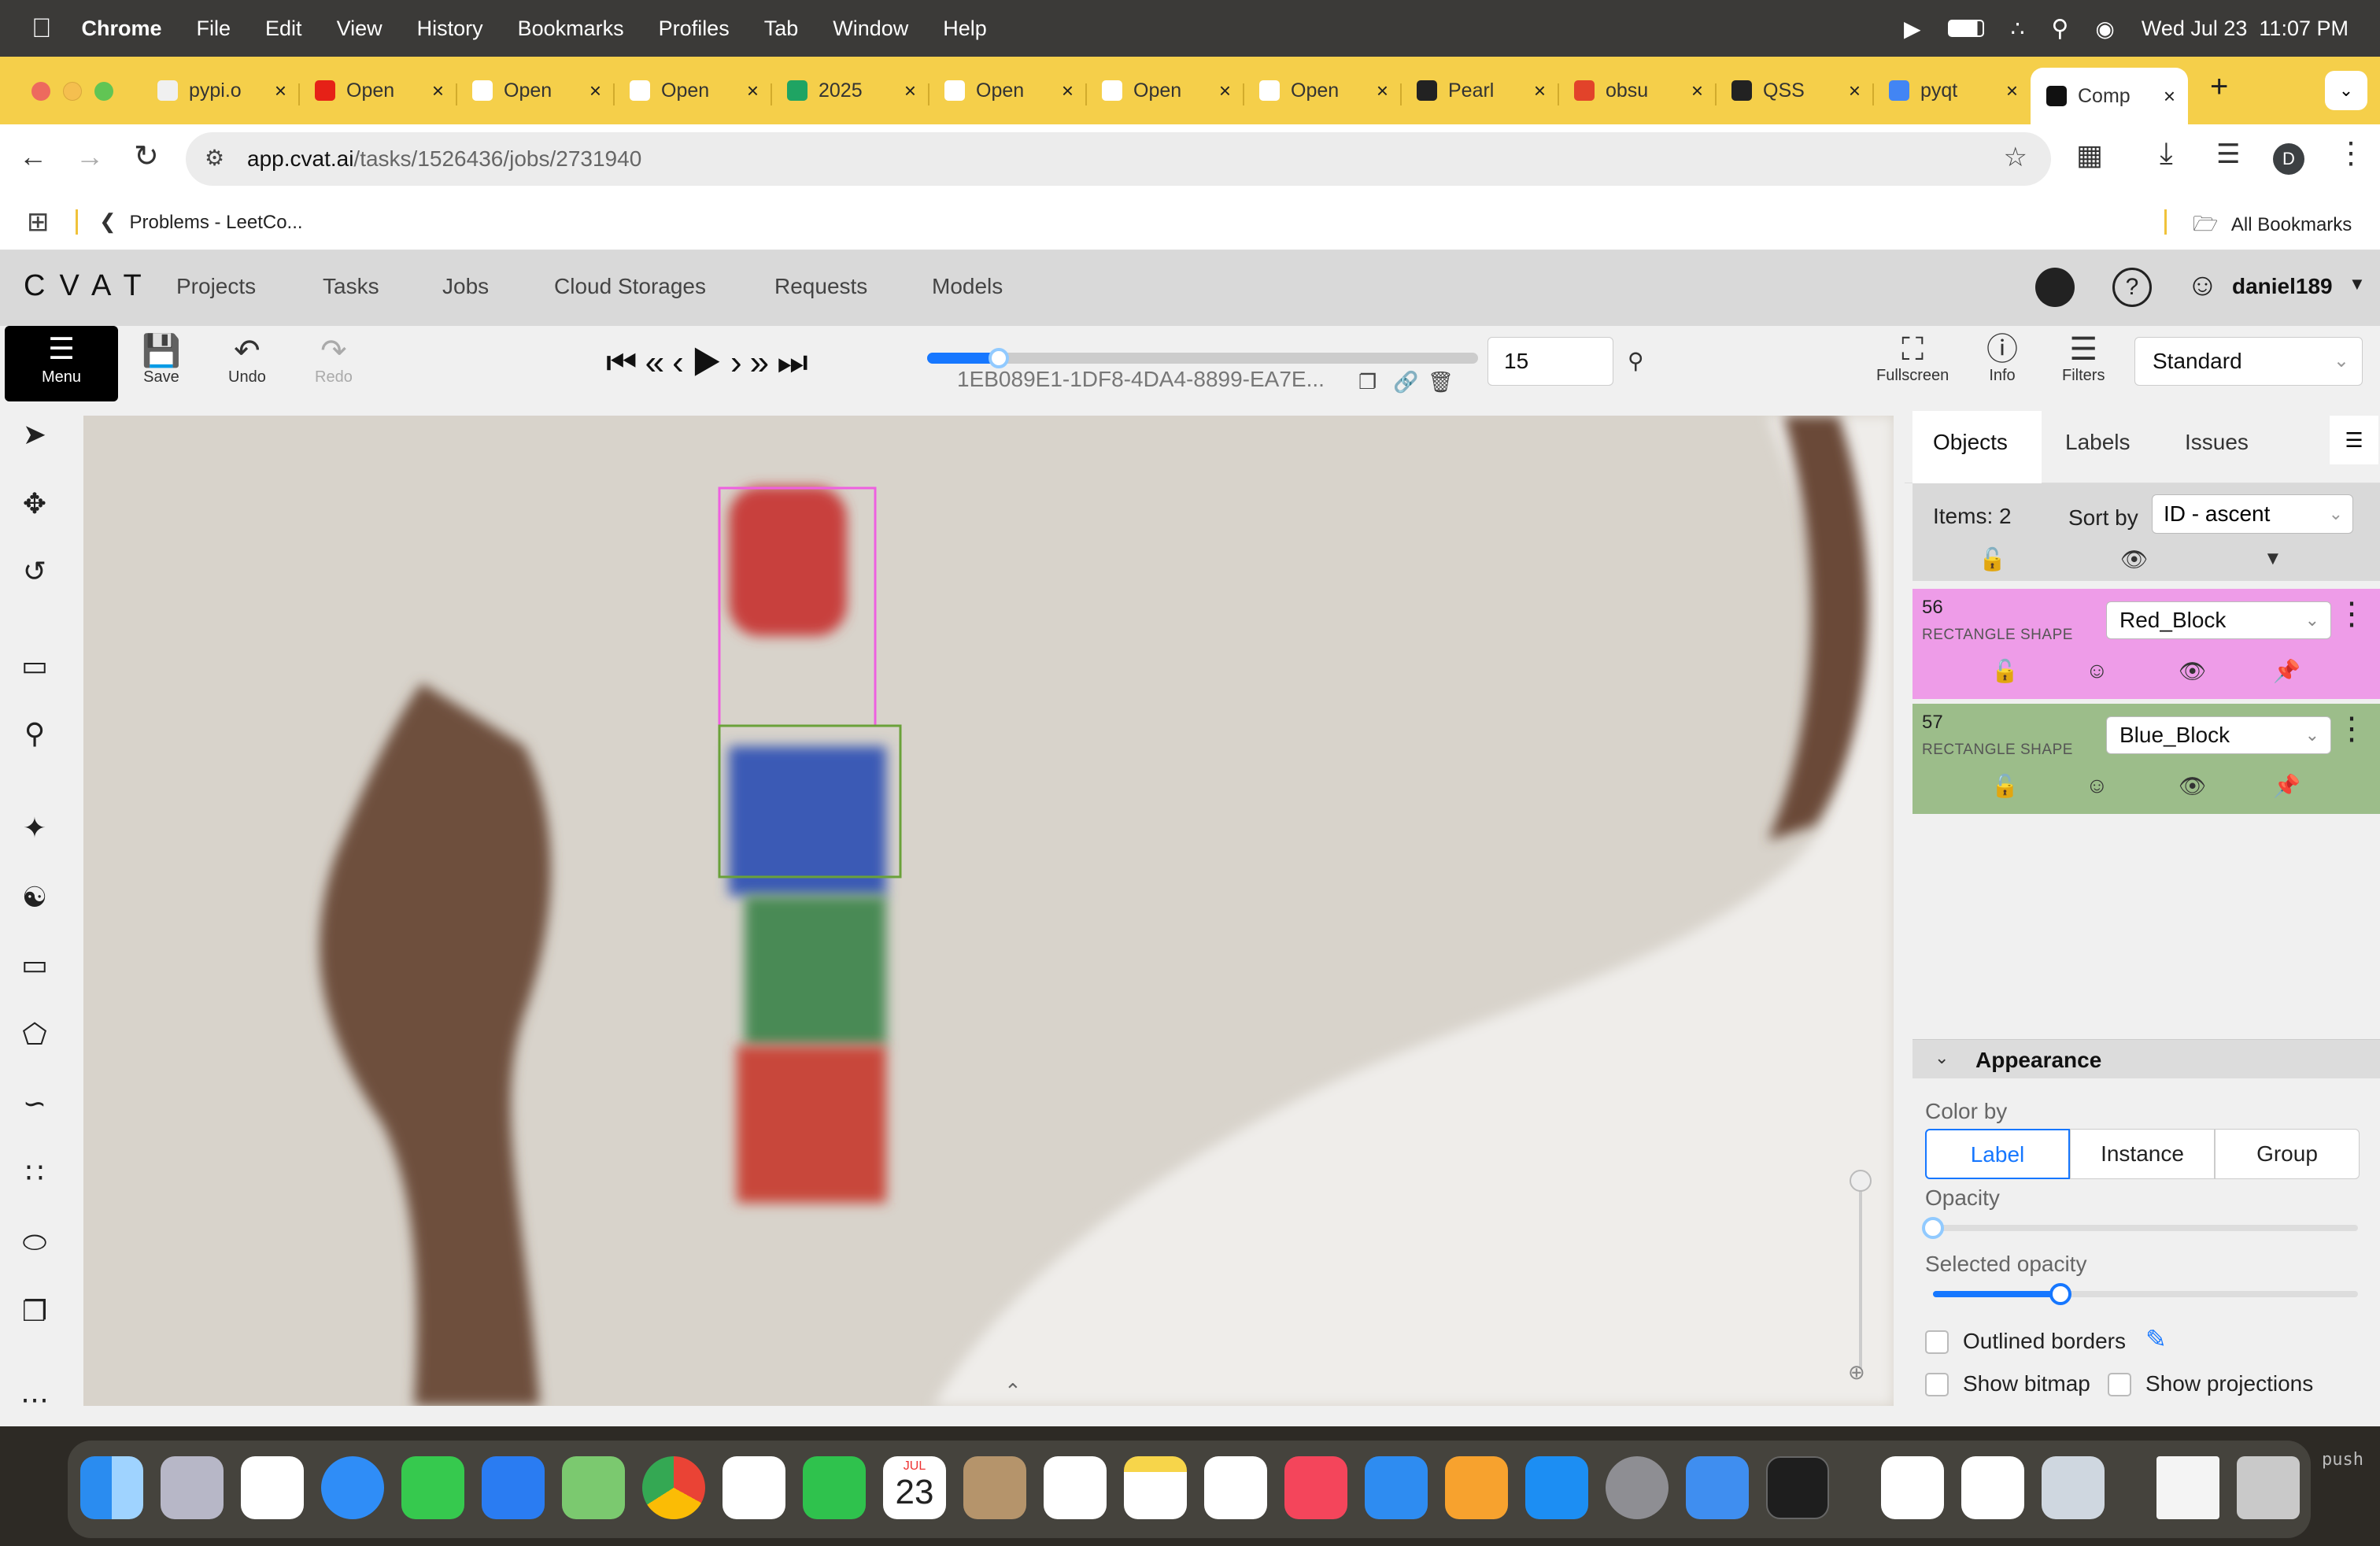  What do you see at coordinates (1013, 1391) in the screenshot?
I see `expand-bottom-panel-icon: ⌃` at bounding box center [1013, 1391].